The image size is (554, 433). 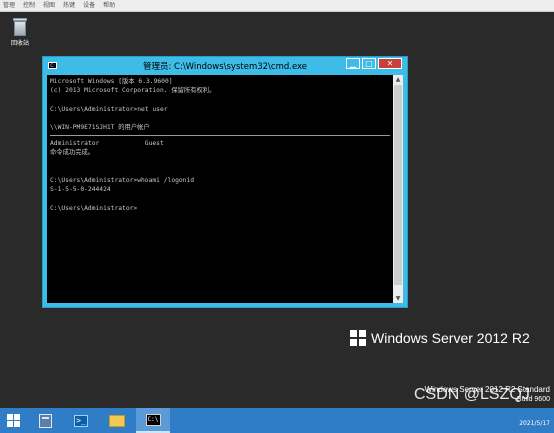 I want to click on start-windows-icon, so click(x=13, y=420).